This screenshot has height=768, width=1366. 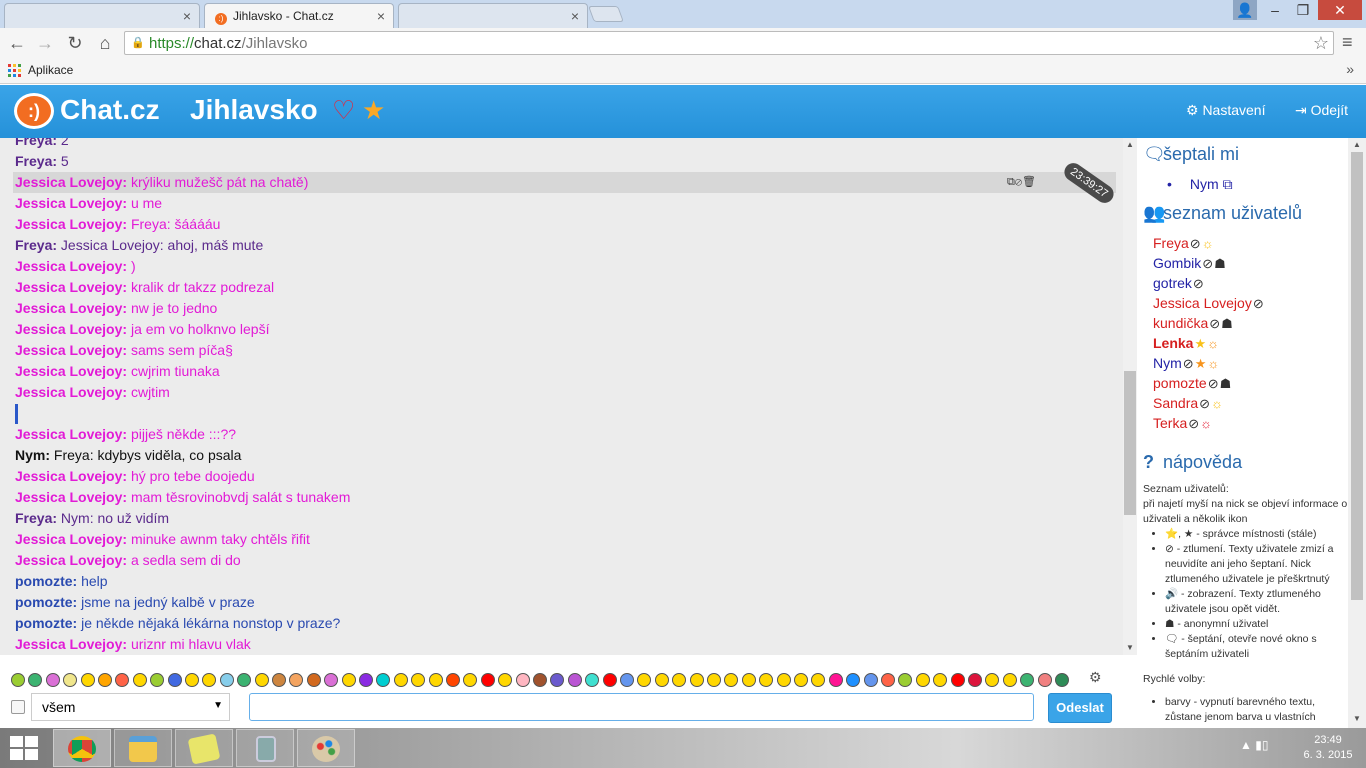 What do you see at coordinates (135, 602) in the screenshot?
I see `chat-message: pomozte: jsme na jedný kalbě v praze` at bounding box center [135, 602].